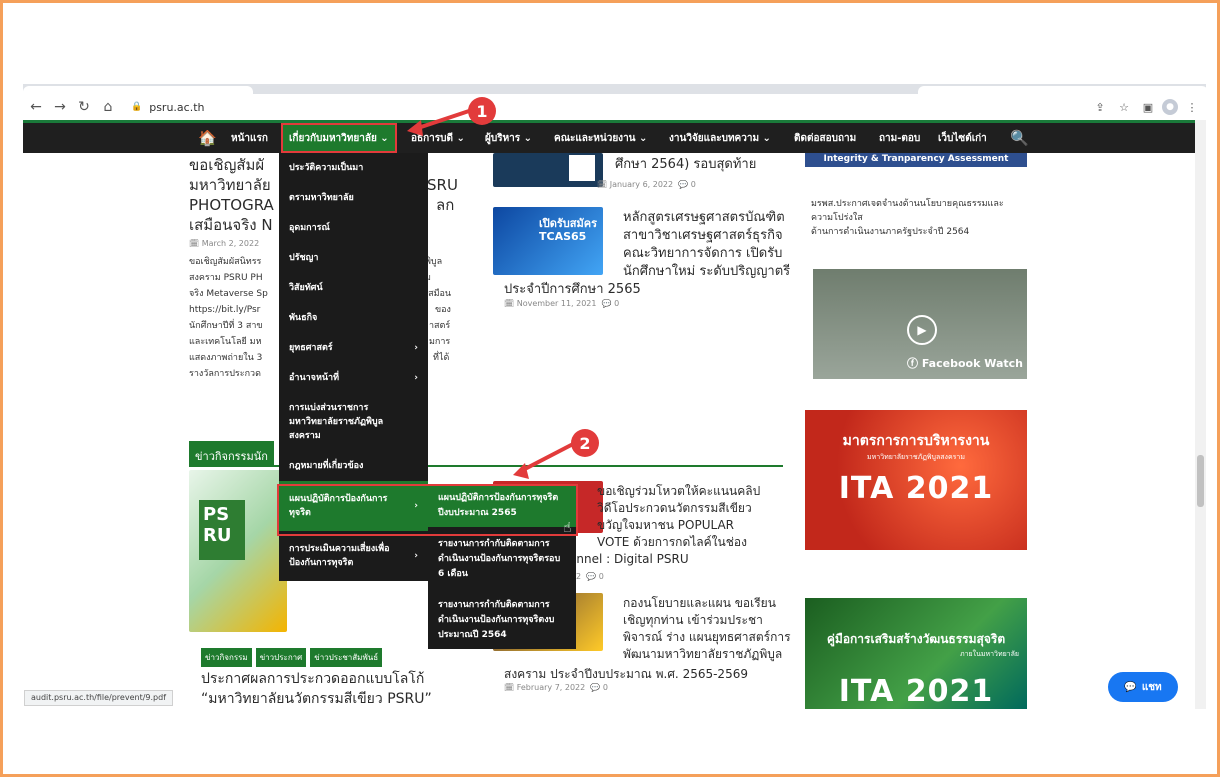  I want to click on excerpt-line4b: ของ, so click(443, 310).